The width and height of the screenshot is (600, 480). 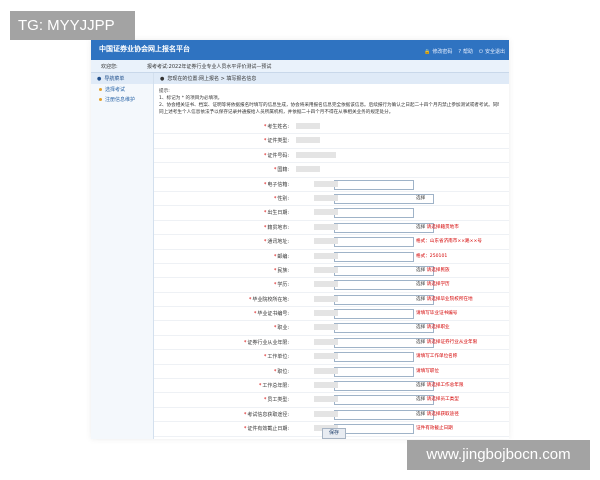 What do you see at coordinates (331, 156) in the screenshot?
I see `form-row: *证件号码:` at bounding box center [331, 156].